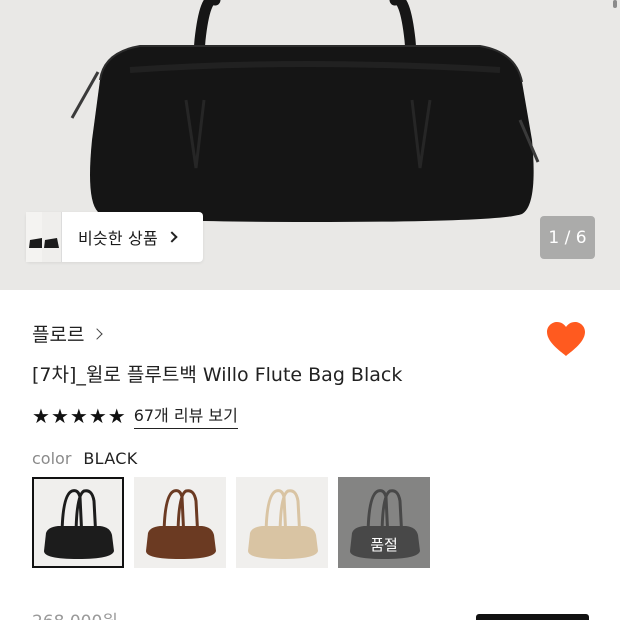 The width and height of the screenshot is (620, 620). What do you see at coordinates (185, 415) in the screenshot?
I see `review-link: 67개 리뷰 보기` at bounding box center [185, 415].